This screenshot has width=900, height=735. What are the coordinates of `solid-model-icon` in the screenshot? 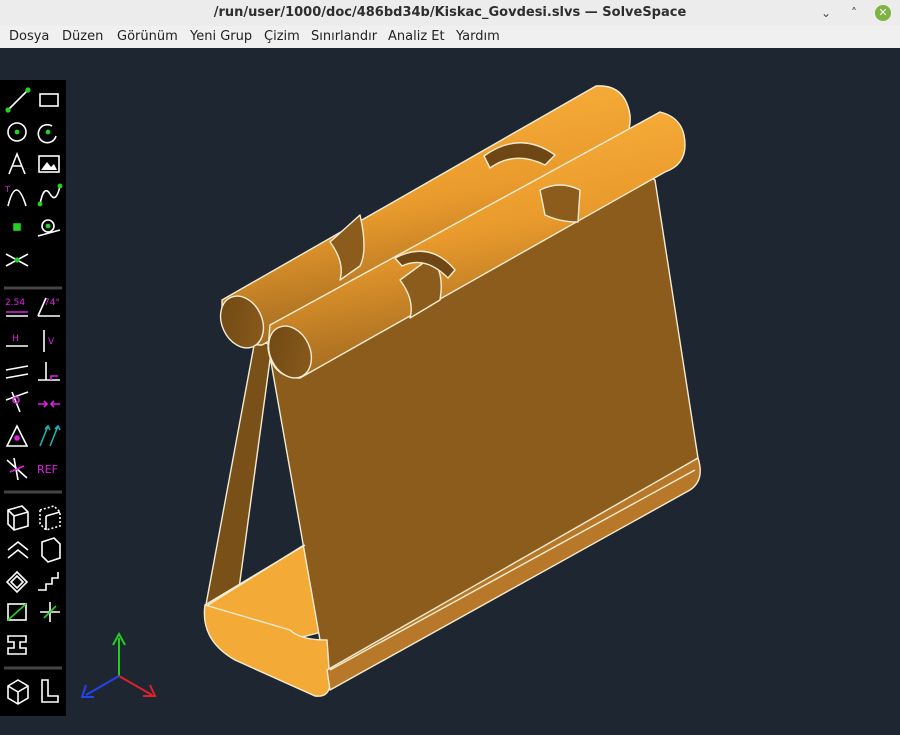 It's located at (18, 692).